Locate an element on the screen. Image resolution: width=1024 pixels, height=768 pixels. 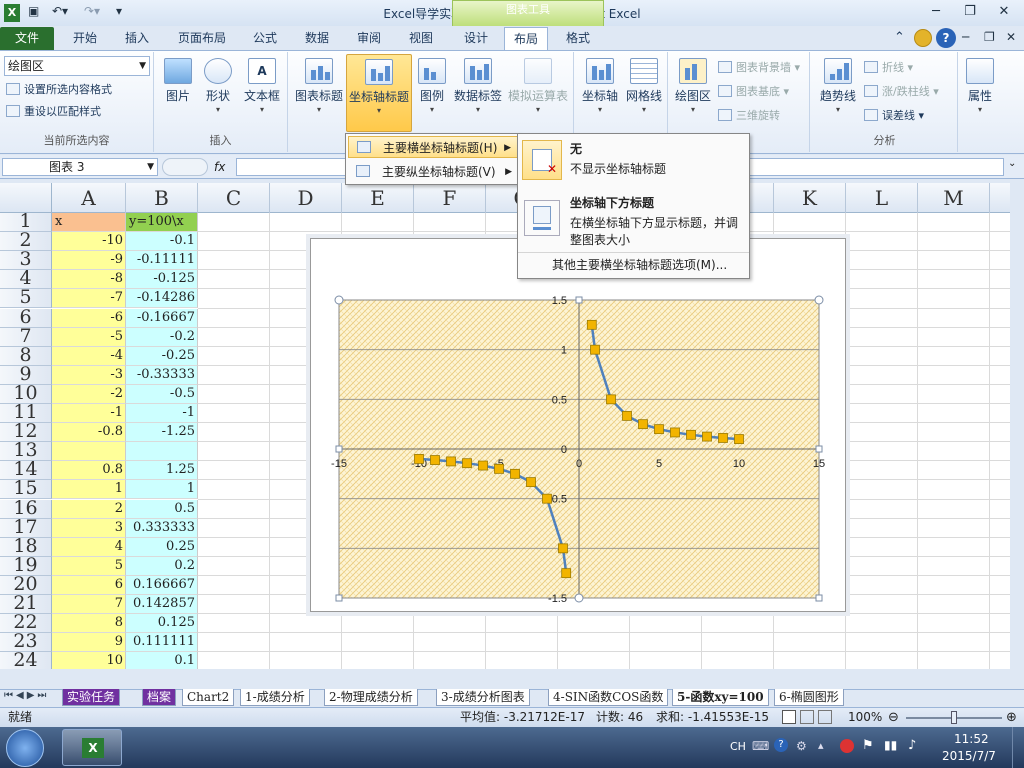
cell-b3: -0.11111 is located at coordinates (162, 261).